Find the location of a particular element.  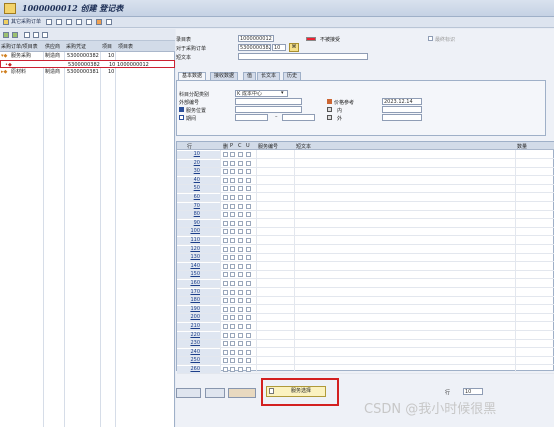

new-icon is located at coordinates (69, 22).